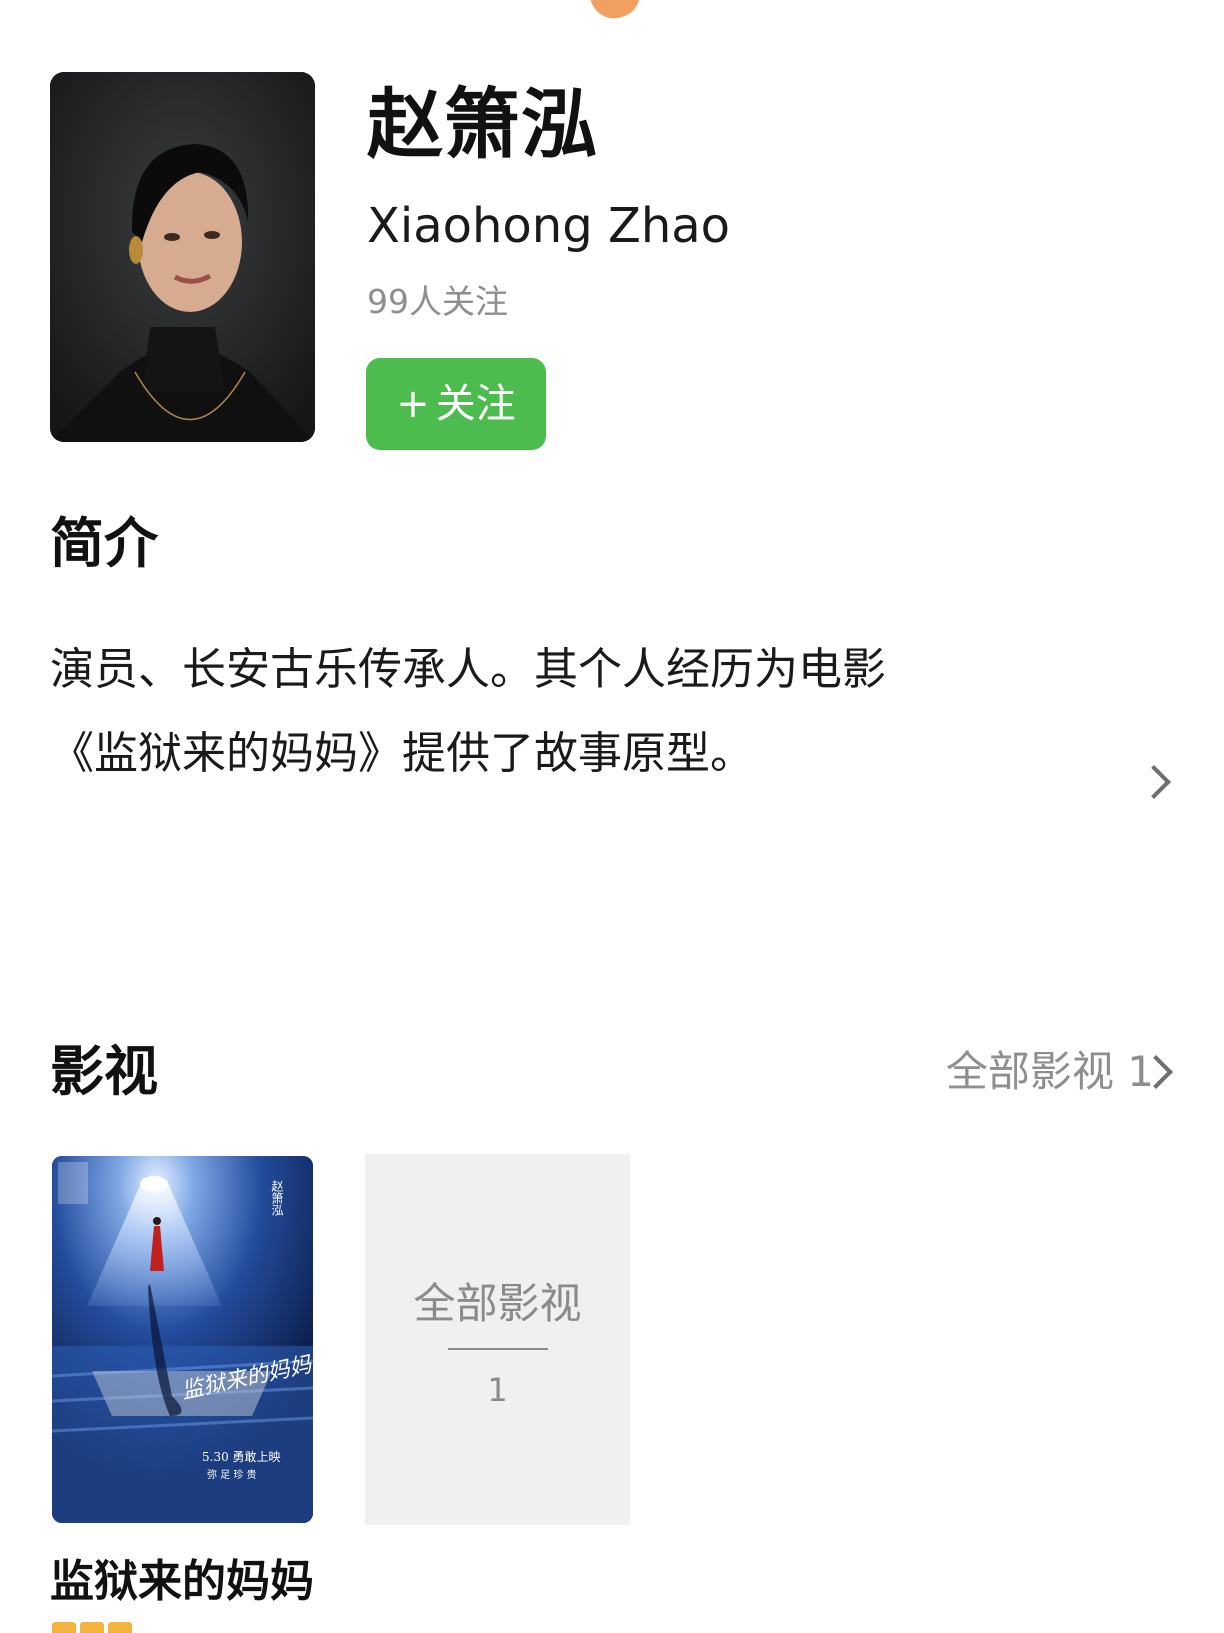  I want to click on intro-text: 演员、长安古乐传承人。其个人经历为电影 《监狱来的妈妈》提供了故事原型。, so click(560, 712).